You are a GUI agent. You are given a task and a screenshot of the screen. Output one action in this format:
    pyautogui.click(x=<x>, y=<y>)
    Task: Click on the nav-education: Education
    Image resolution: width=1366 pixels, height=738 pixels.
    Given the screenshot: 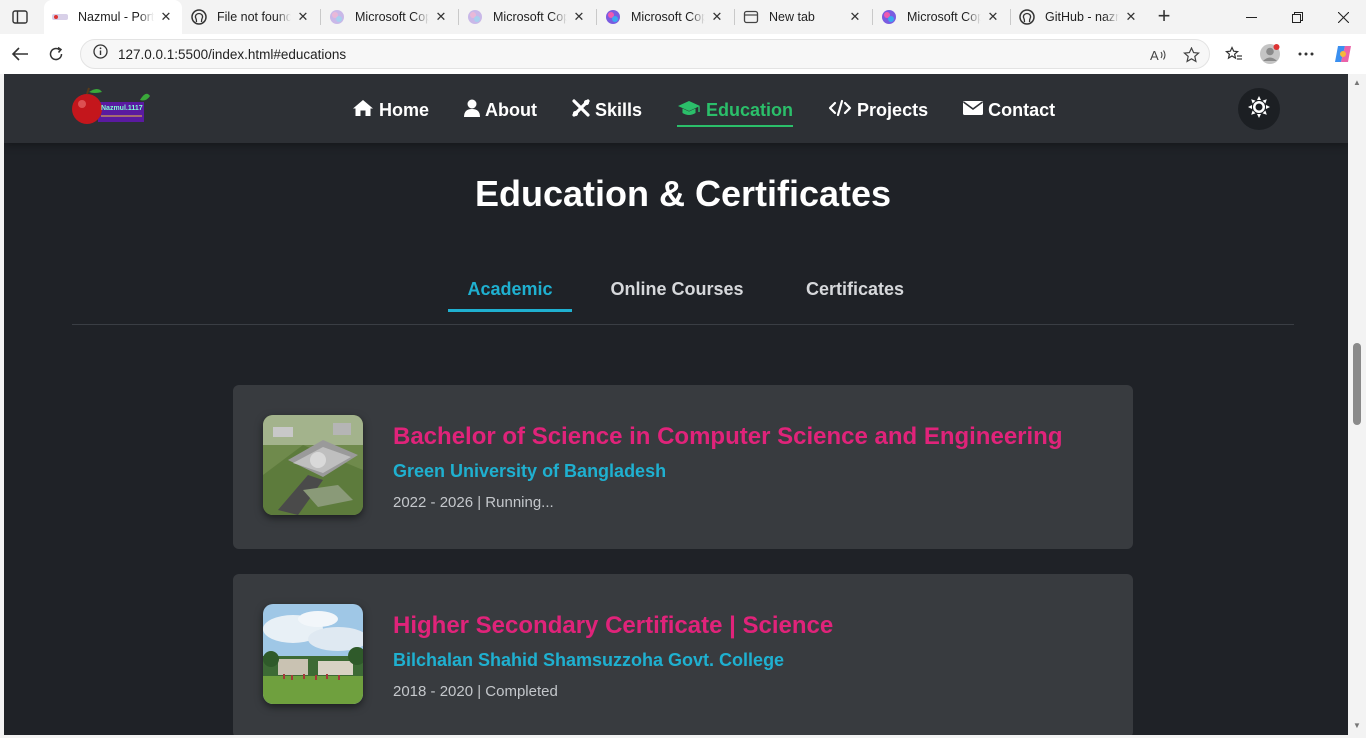 What is the action you would take?
    pyautogui.click(x=735, y=111)
    